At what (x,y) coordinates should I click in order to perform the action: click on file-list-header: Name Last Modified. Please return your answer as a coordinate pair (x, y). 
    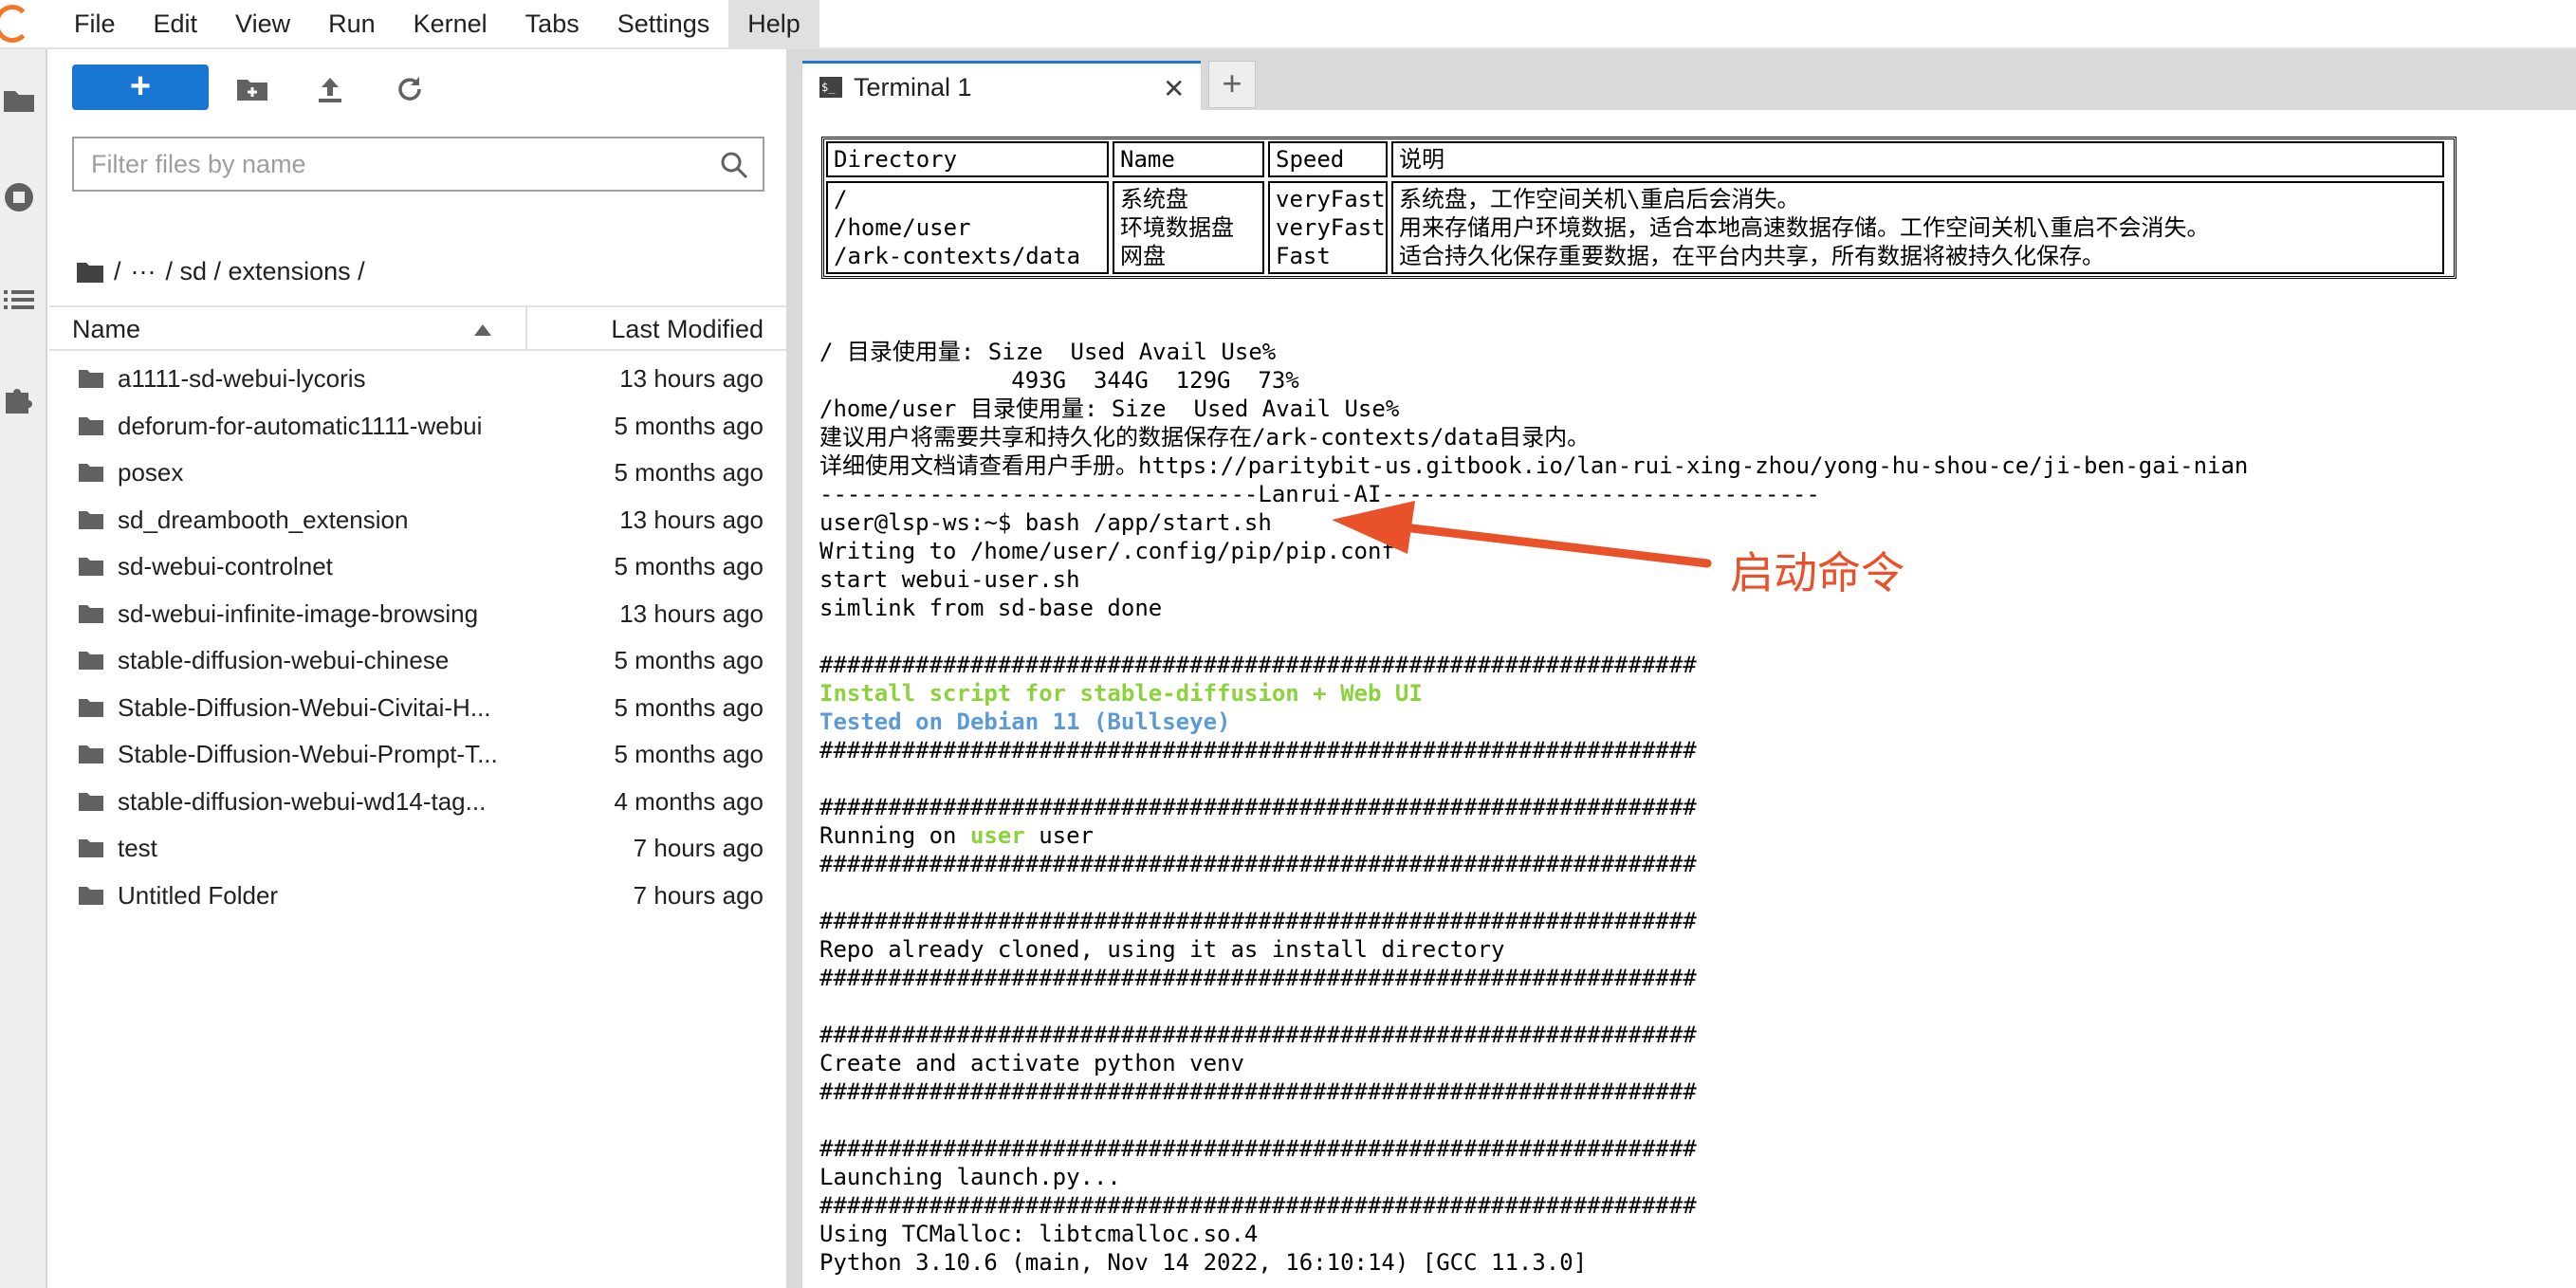
    Looking at the image, I should click on (417, 328).